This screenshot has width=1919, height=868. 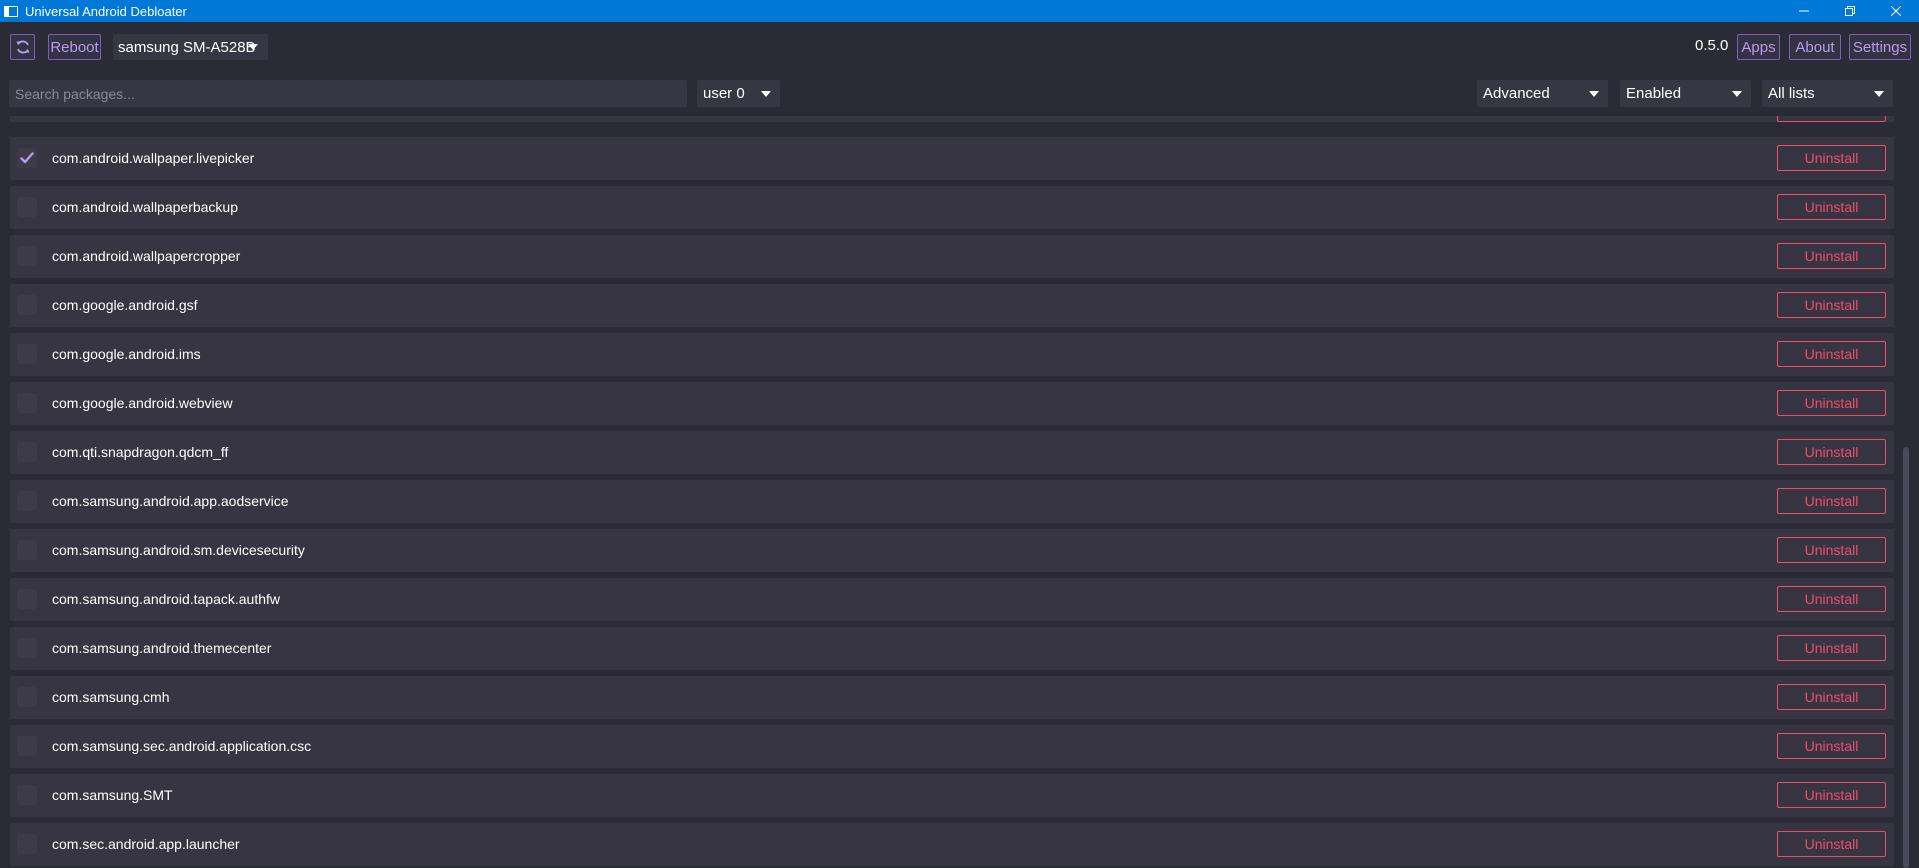 I want to click on minimize-button, so click(x=1804, y=11).